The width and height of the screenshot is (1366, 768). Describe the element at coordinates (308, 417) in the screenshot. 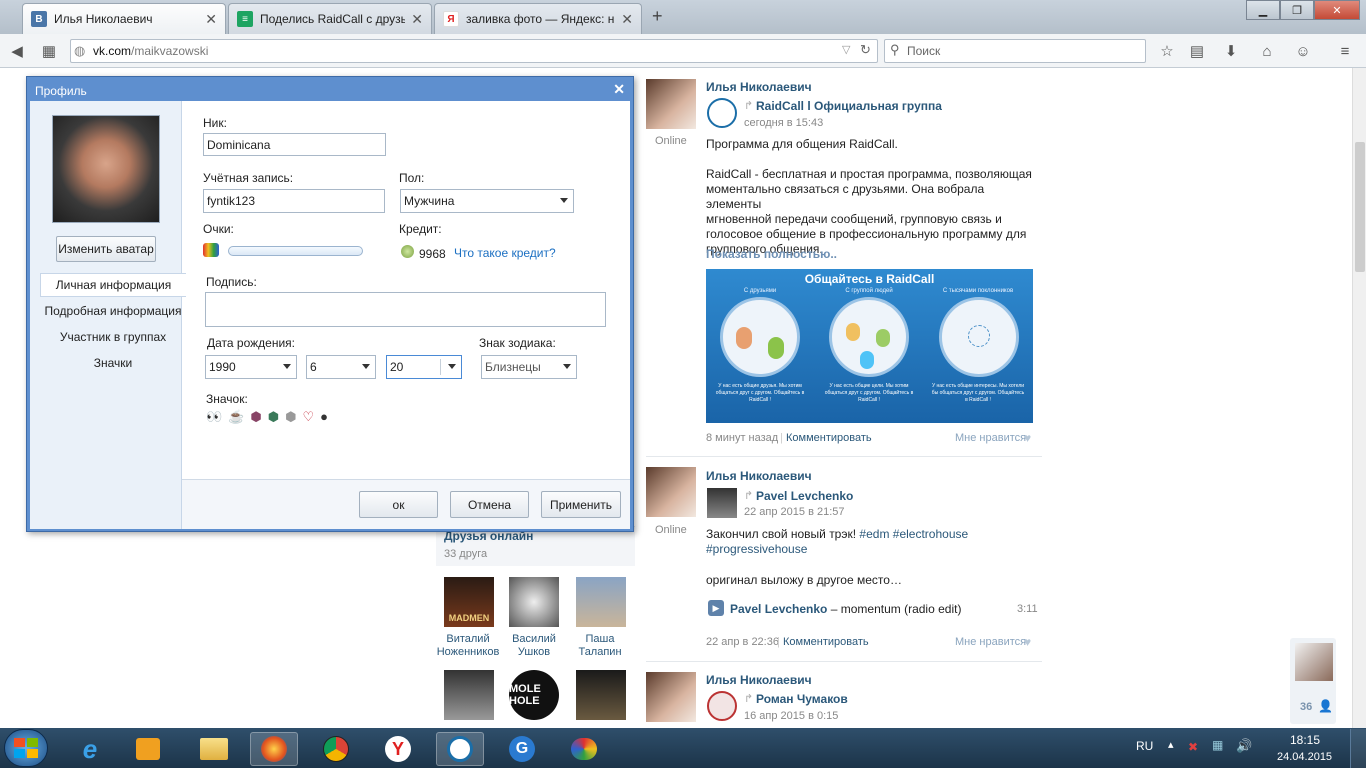

I see `heart-badge-icon: ♡` at that location.